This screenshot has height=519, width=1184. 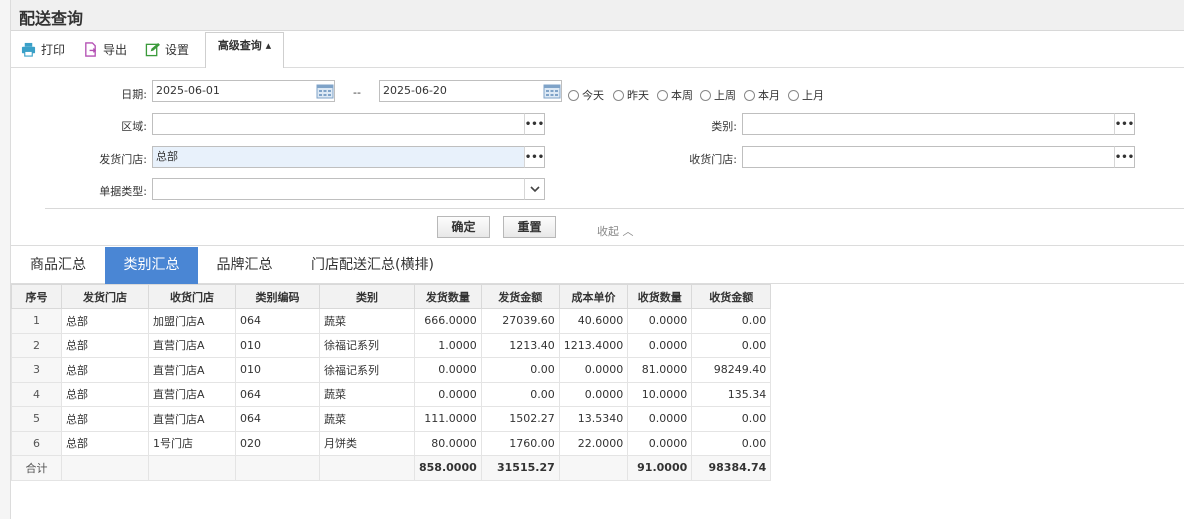 What do you see at coordinates (597, 50) in the screenshot?
I see `toolbar: 打印 导出 设置 高级查询 ▴` at bounding box center [597, 50].